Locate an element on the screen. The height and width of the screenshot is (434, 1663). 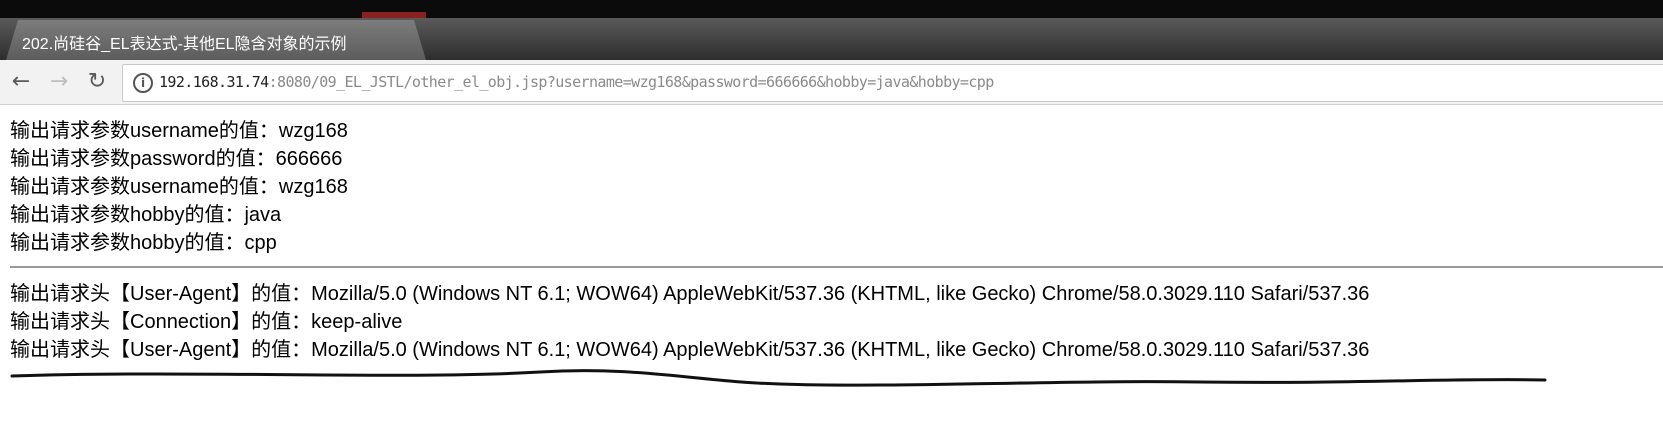
reload-icon: ↻ is located at coordinates (97, 81).